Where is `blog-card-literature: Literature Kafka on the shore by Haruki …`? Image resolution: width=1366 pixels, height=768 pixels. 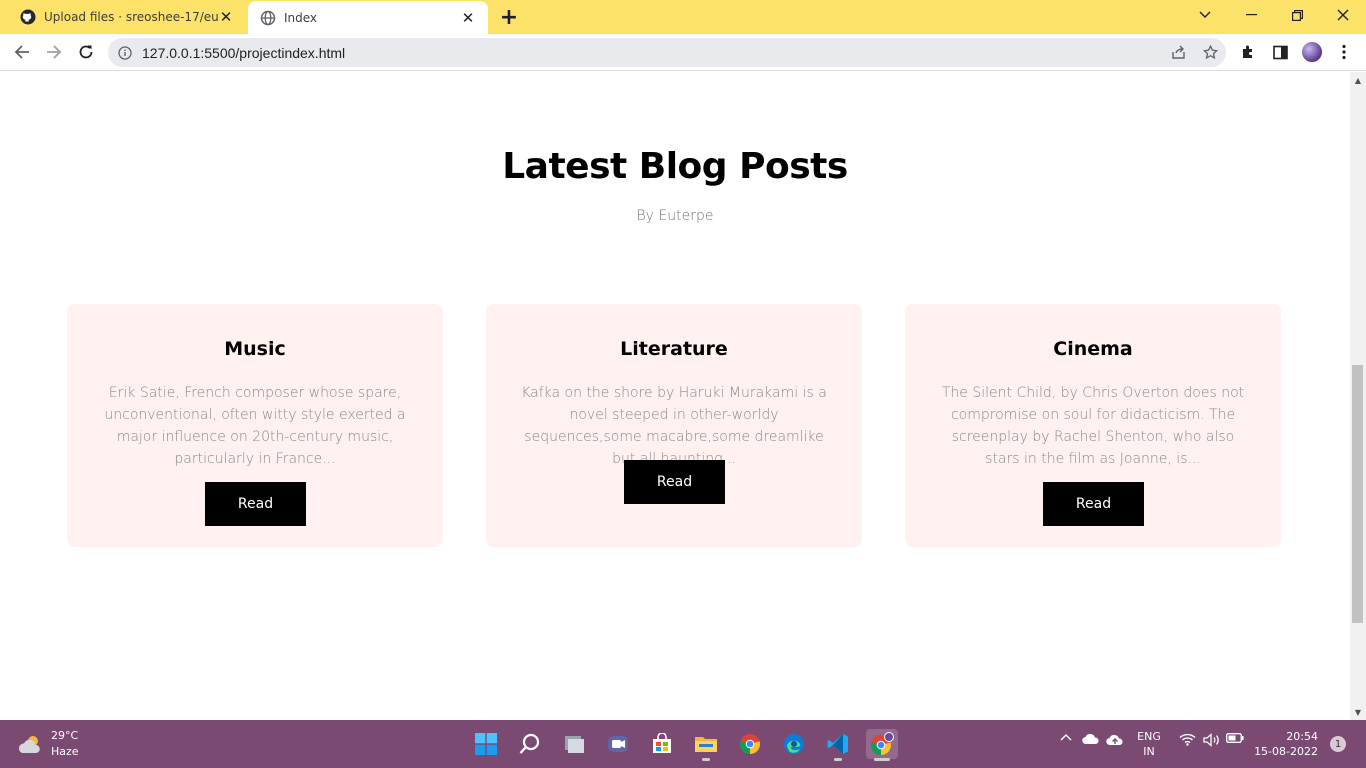
blog-card-literature: Literature Kafka on the shore by Haruki … is located at coordinates (674, 425).